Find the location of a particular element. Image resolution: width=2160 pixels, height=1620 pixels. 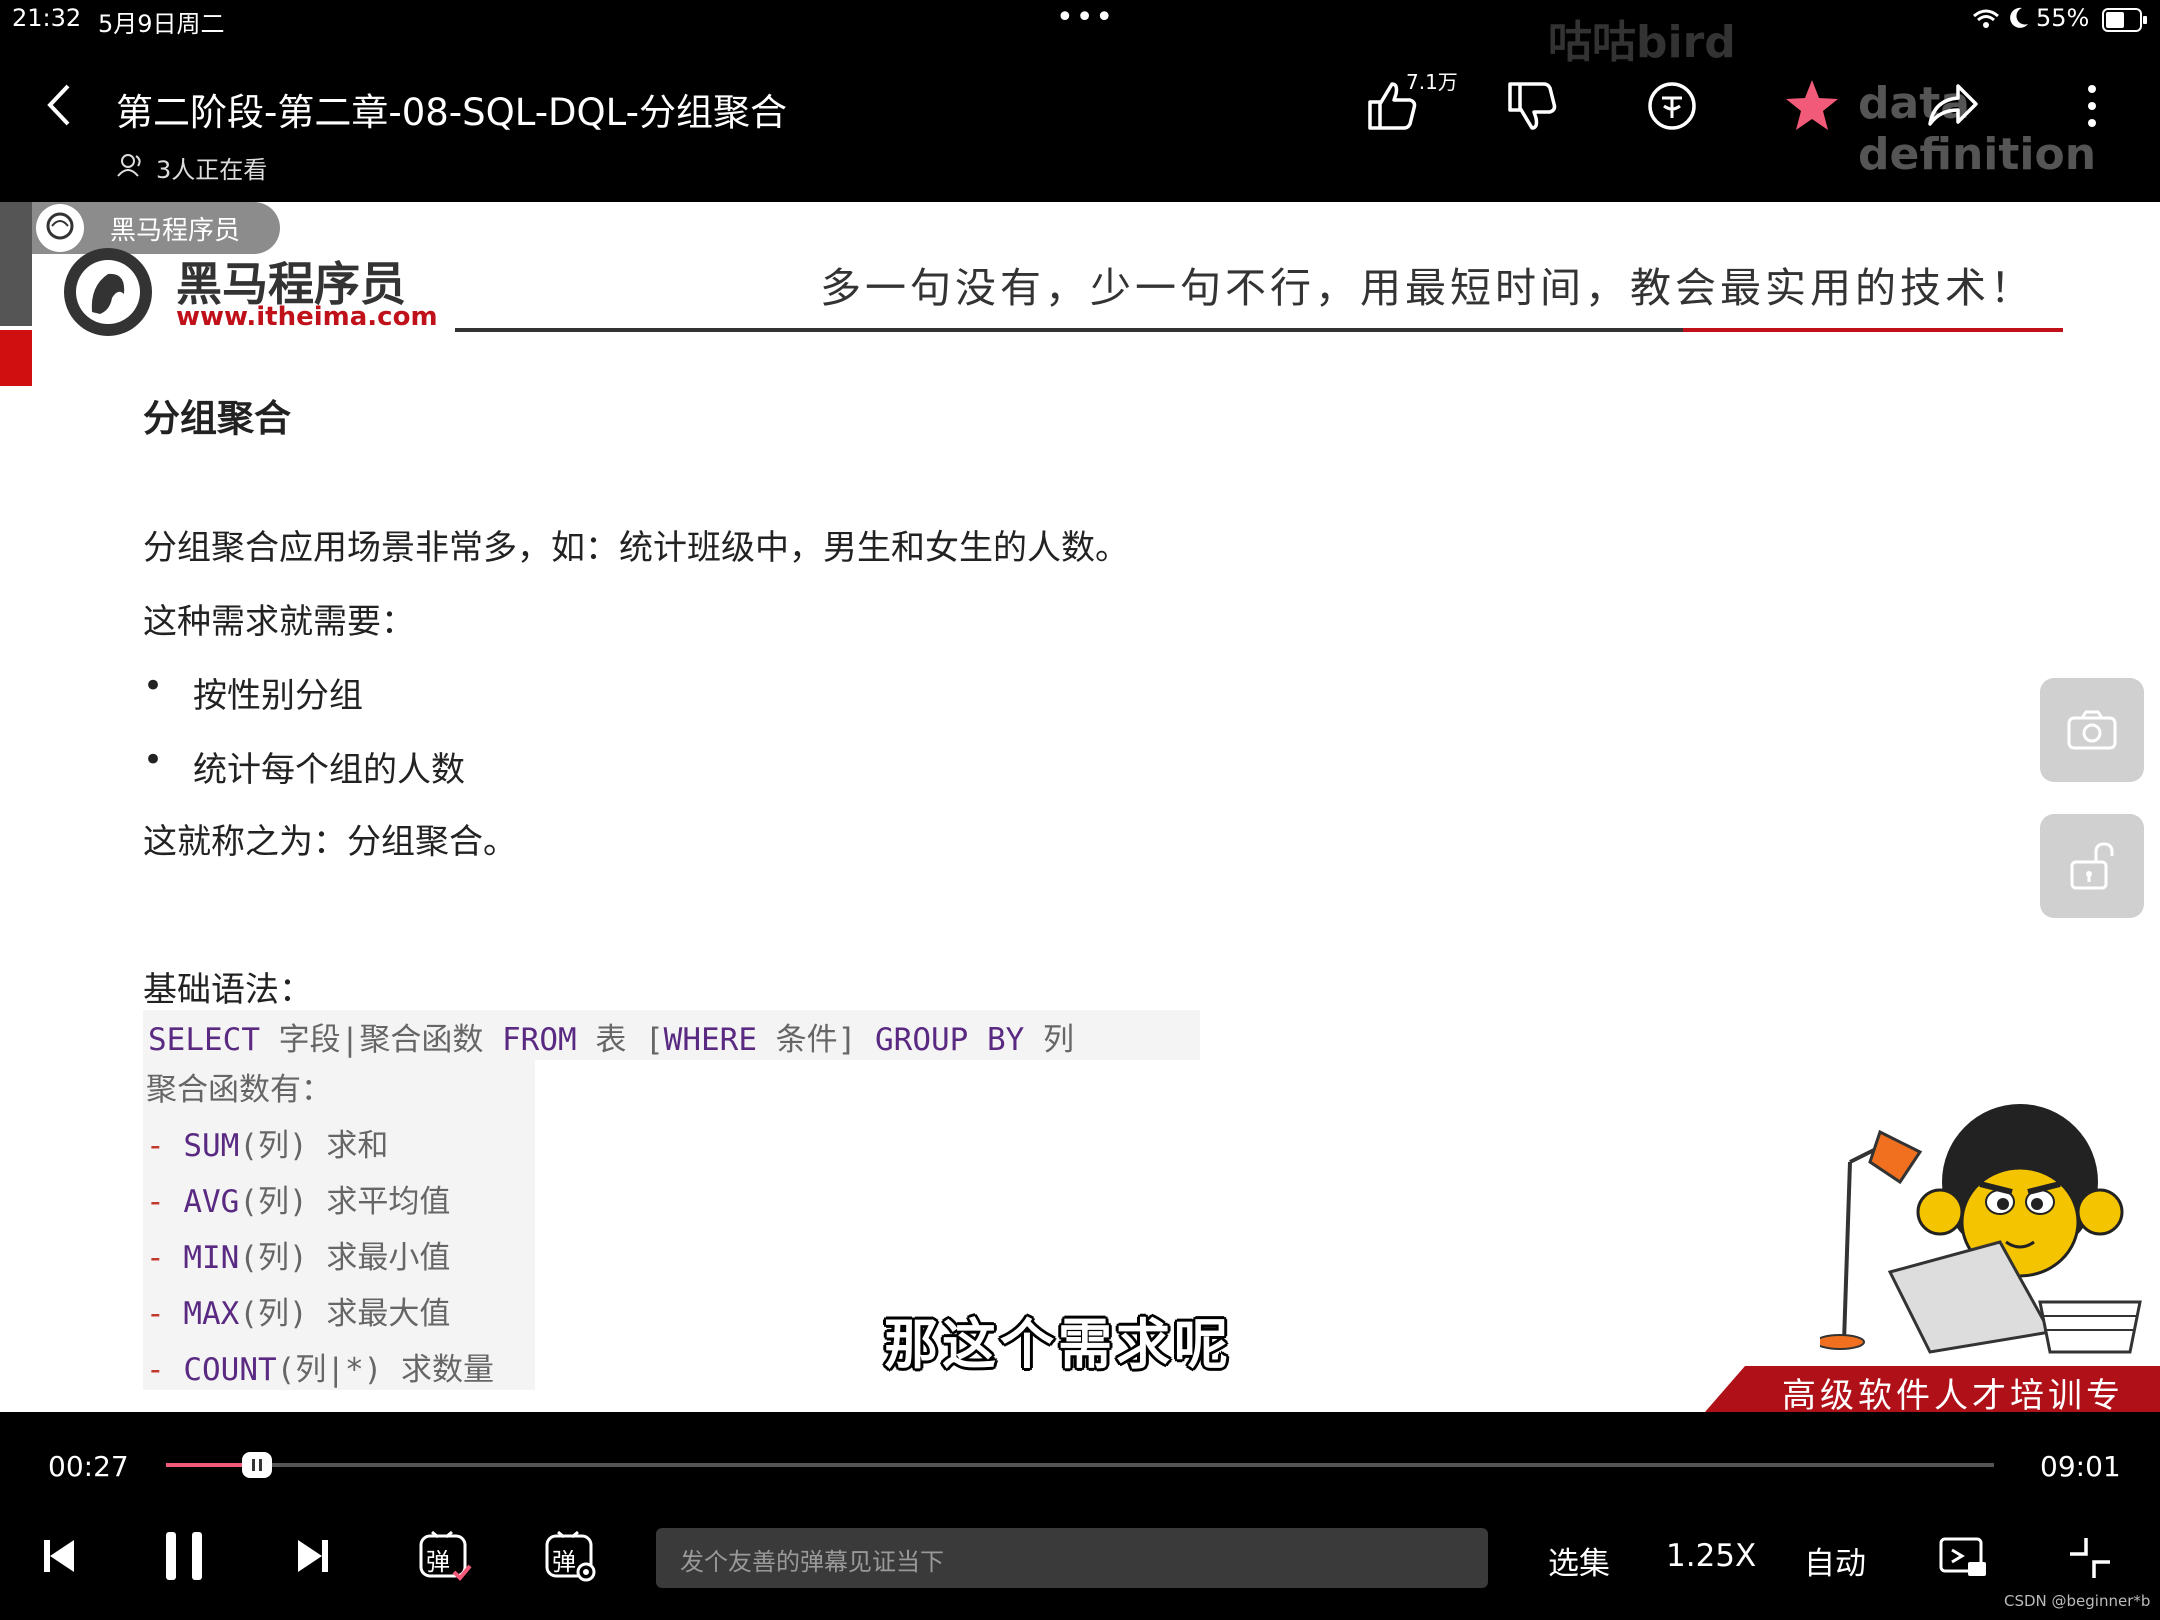

slide-accent-grey is located at coordinates (16, 264).